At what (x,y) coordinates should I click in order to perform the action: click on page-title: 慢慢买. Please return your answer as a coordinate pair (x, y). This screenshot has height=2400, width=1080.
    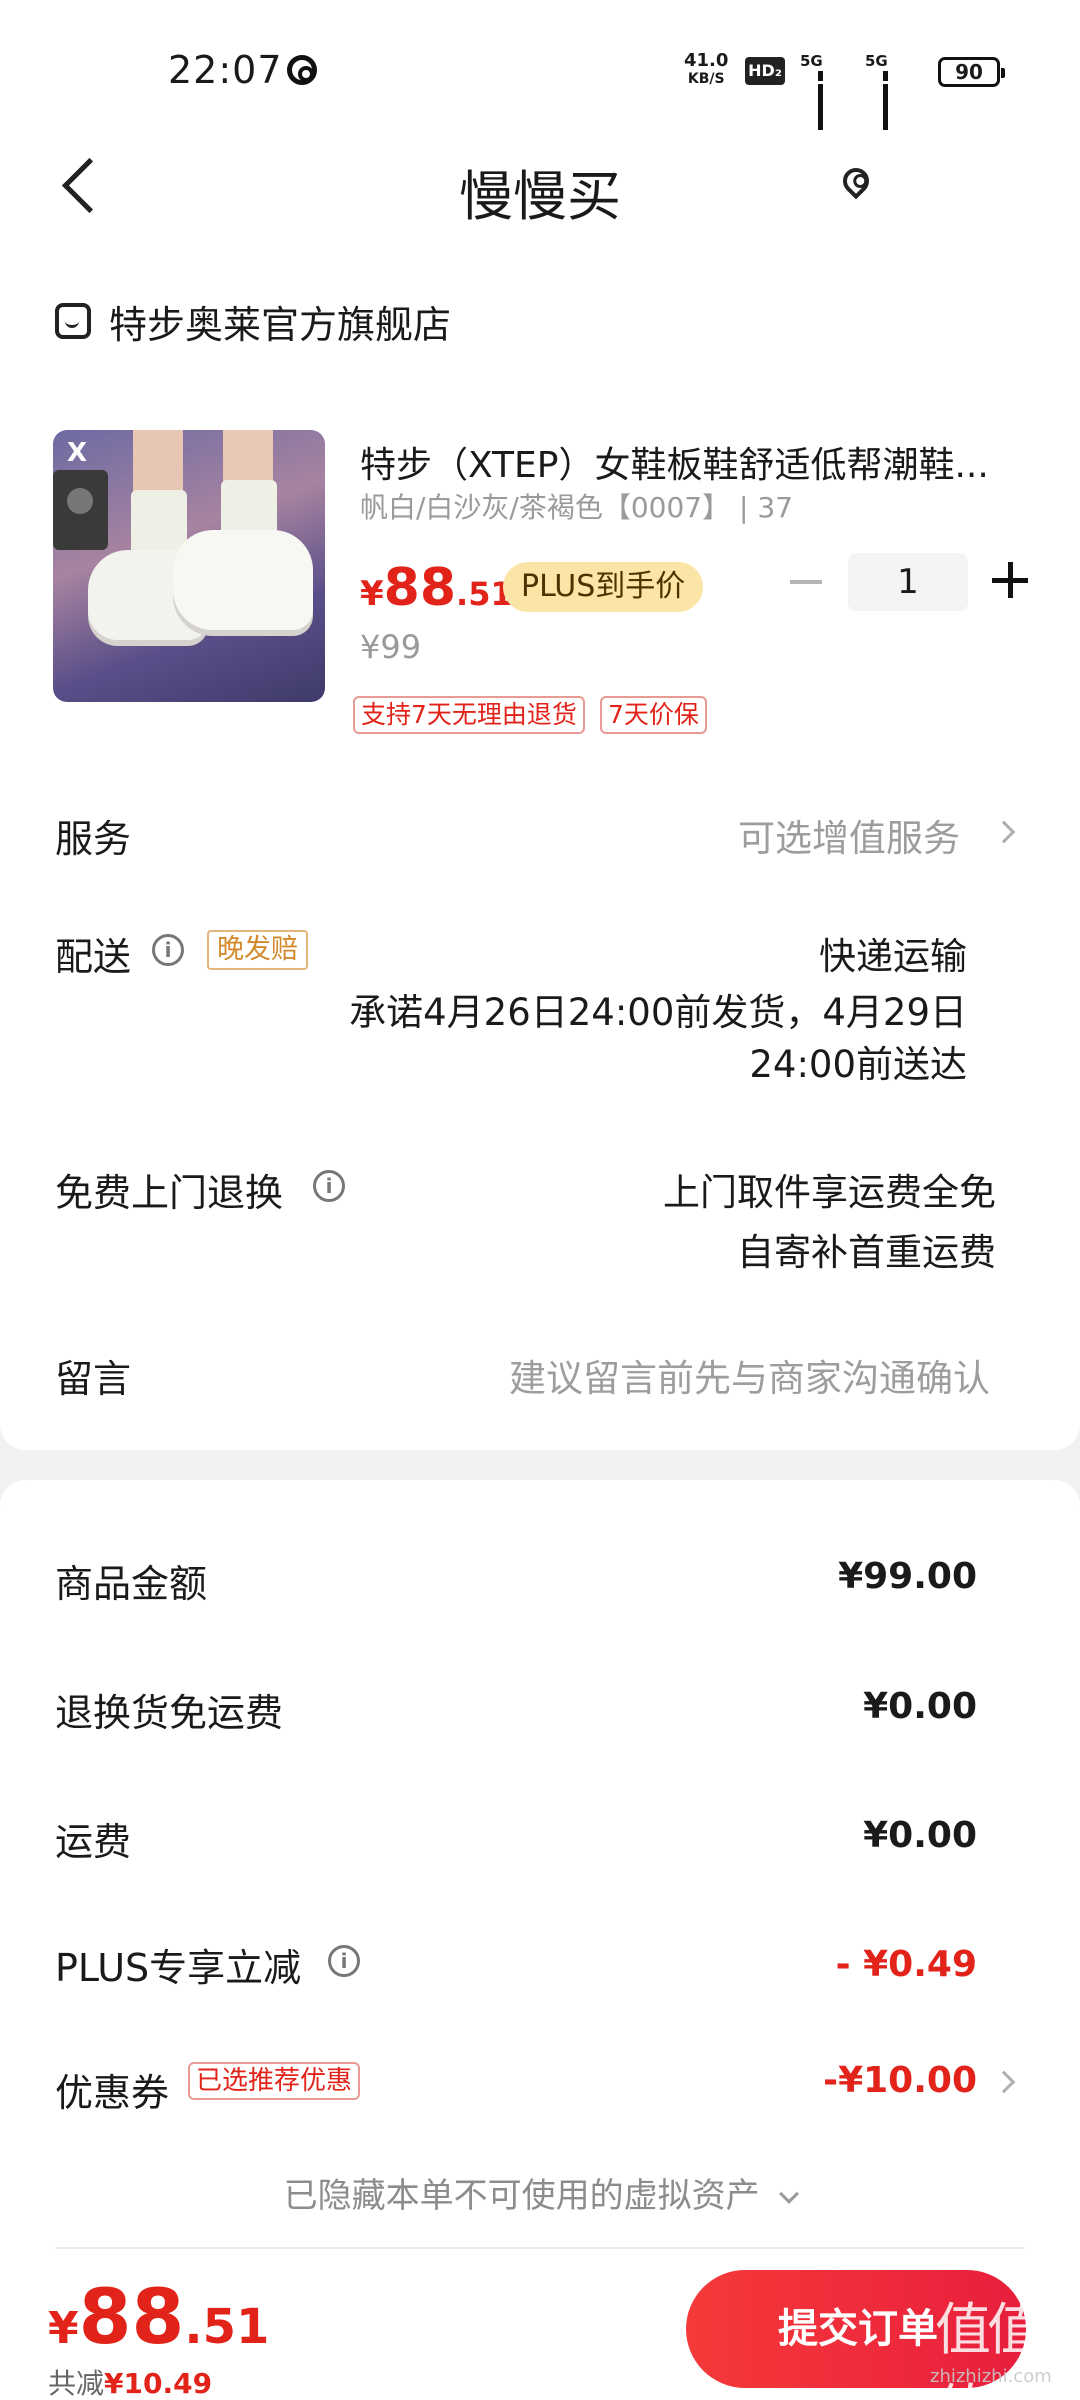
    Looking at the image, I should click on (540, 196).